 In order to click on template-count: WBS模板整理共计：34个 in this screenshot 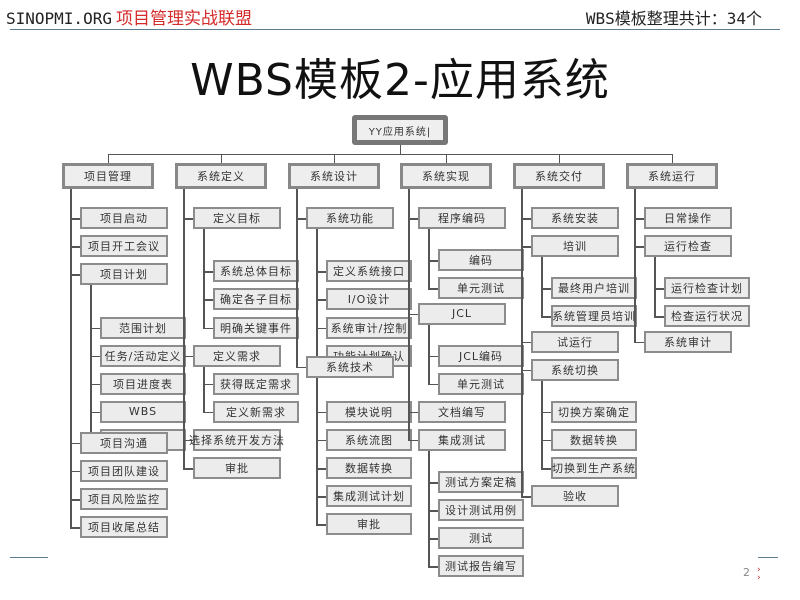, I will do `click(673, 18)`.